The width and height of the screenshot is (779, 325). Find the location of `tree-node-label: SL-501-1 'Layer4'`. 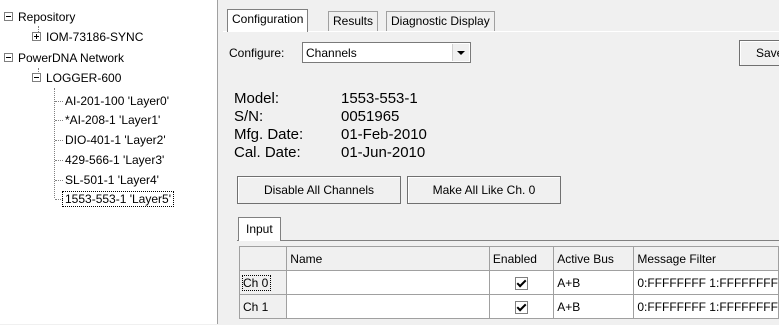

tree-node-label: SL-501-1 'Layer4' is located at coordinates (112, 180).